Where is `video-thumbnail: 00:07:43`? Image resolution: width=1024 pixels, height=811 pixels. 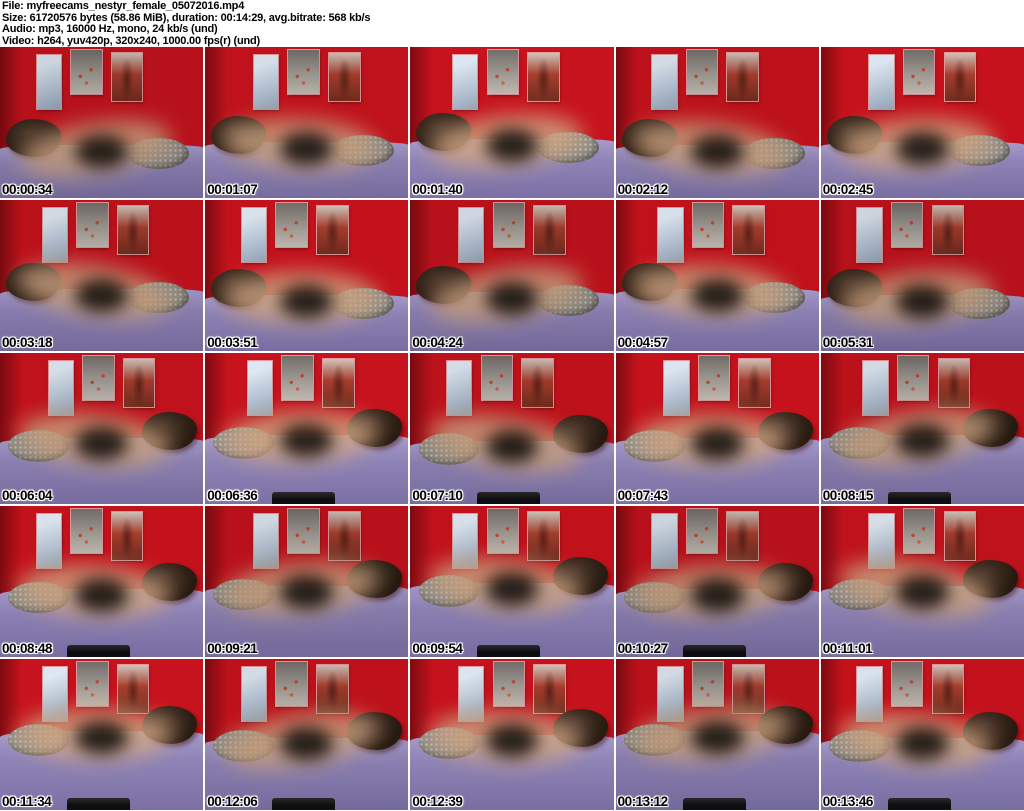
video-thumbnail: 00:07:43 is located at coordinates (717, 428).